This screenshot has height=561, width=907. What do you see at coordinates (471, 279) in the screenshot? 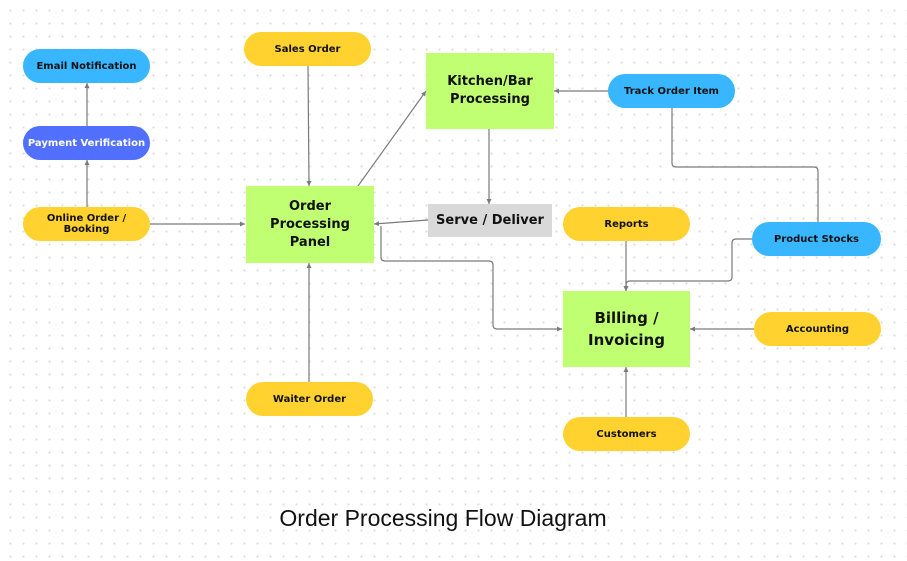
I see `edge-panel-to-billing` at bounding box center [471, 279].